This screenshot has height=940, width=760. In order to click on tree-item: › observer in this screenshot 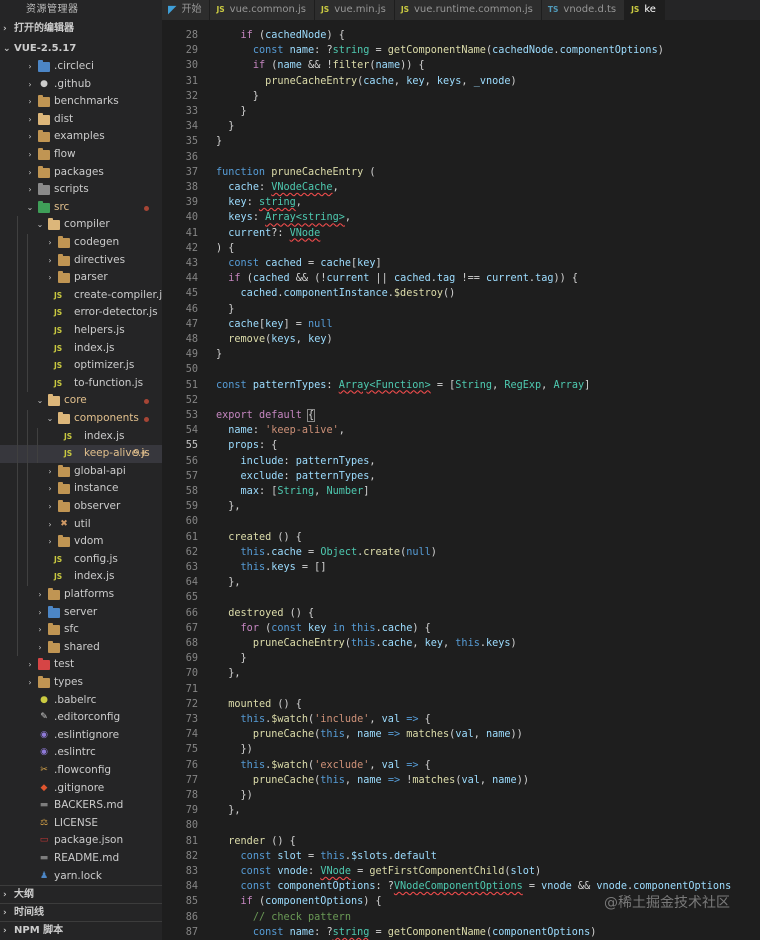, I will do `click(81, 507)`.